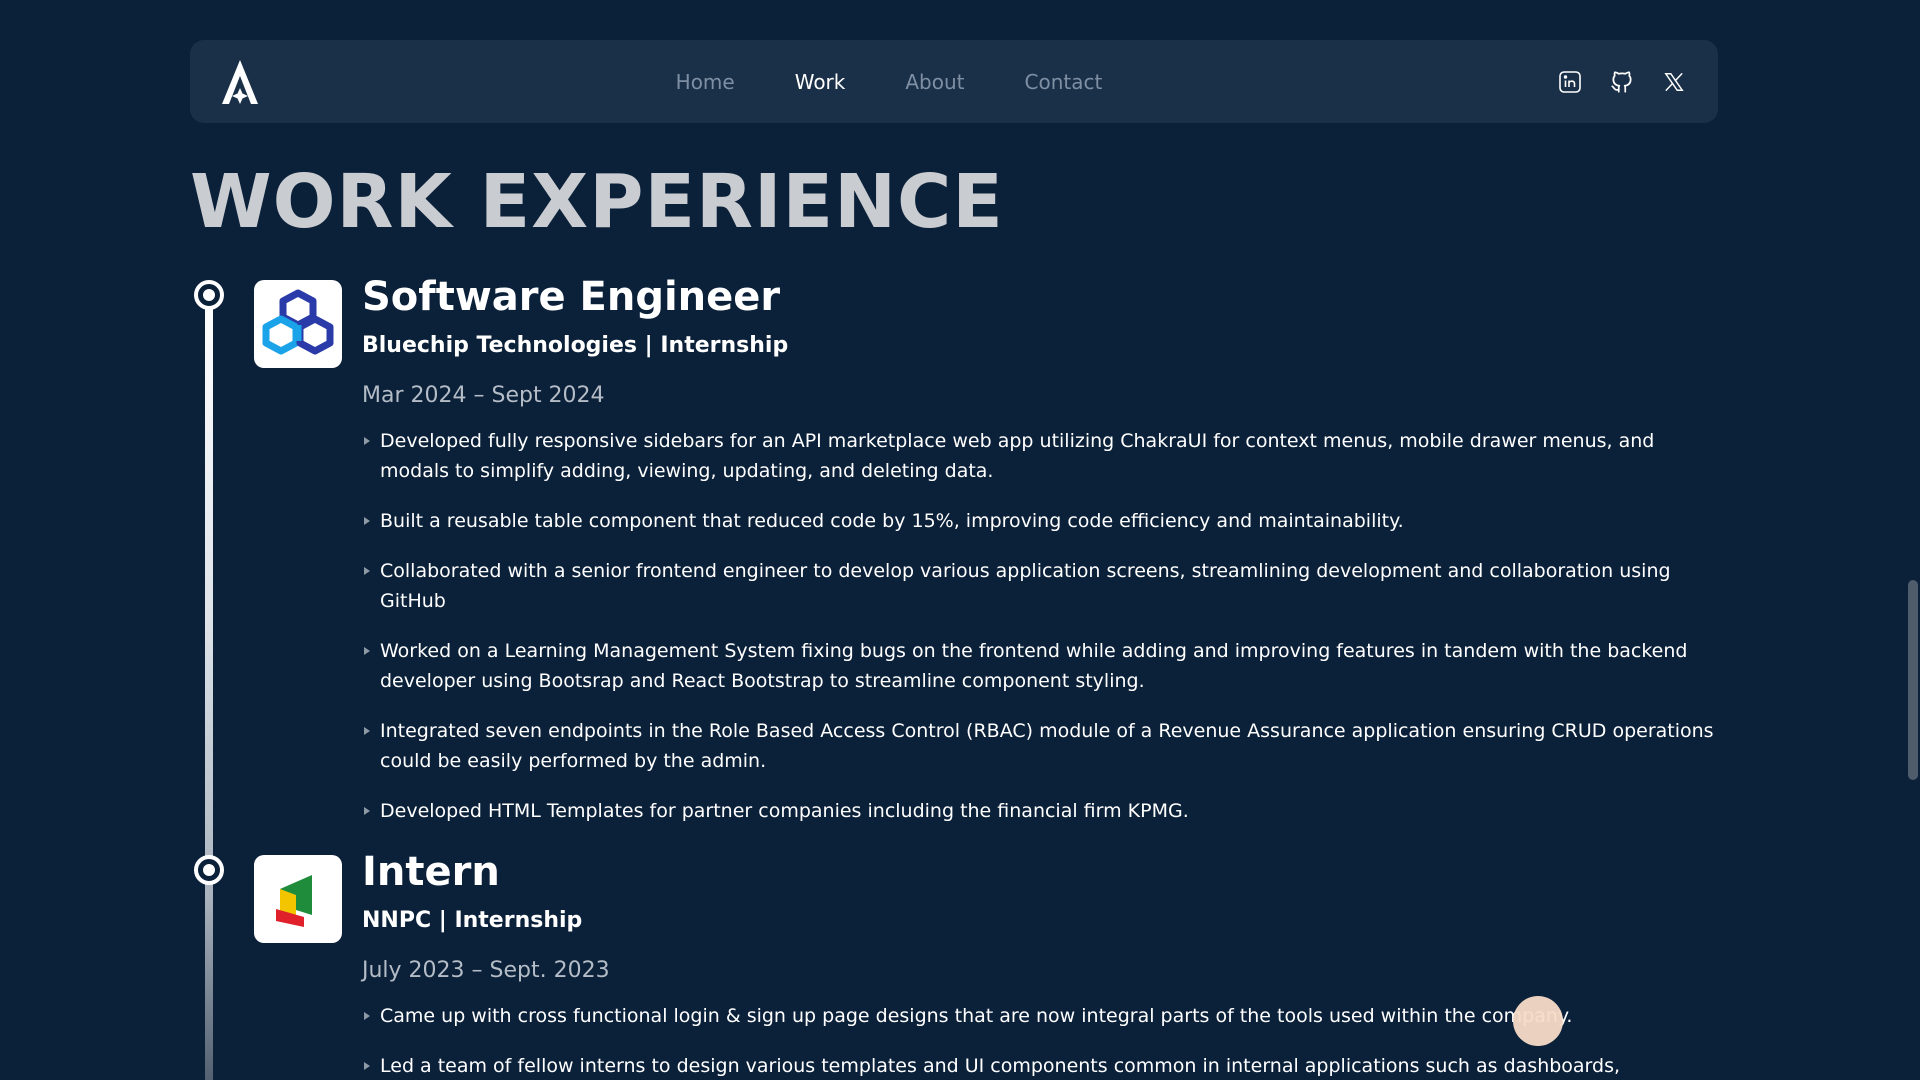 This screenshot has width=1920, height=1080. I want to click on x-icon, so click(1674, 82).